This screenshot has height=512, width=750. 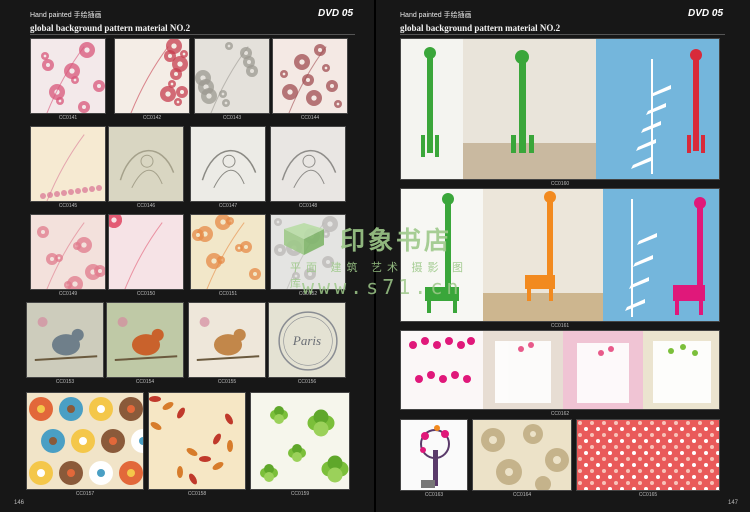 I want to click on code-cc0153: CC0153, so click(x=65, y=382).